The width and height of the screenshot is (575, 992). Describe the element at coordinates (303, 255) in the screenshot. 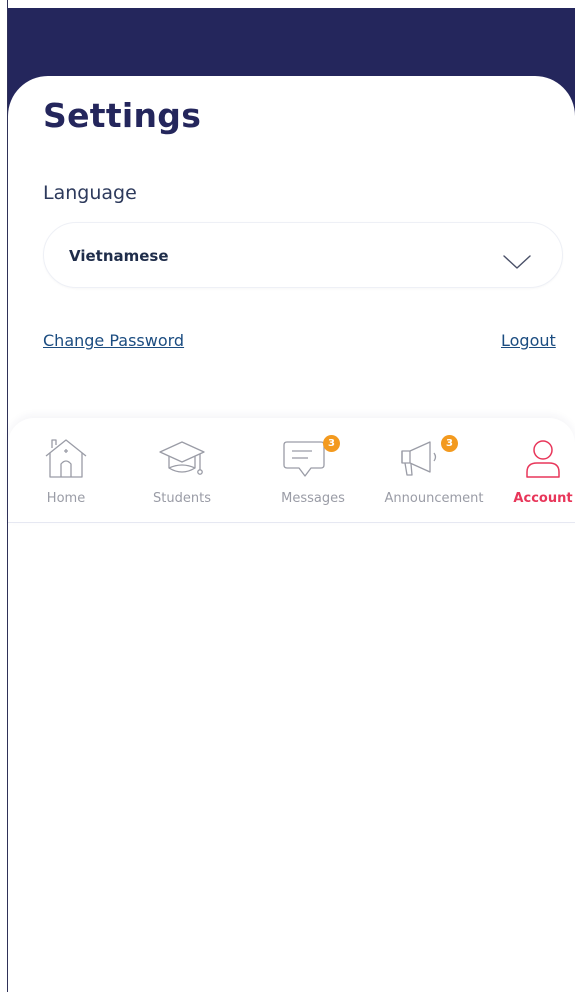

I see `language-select: Vietnamese` at that location.